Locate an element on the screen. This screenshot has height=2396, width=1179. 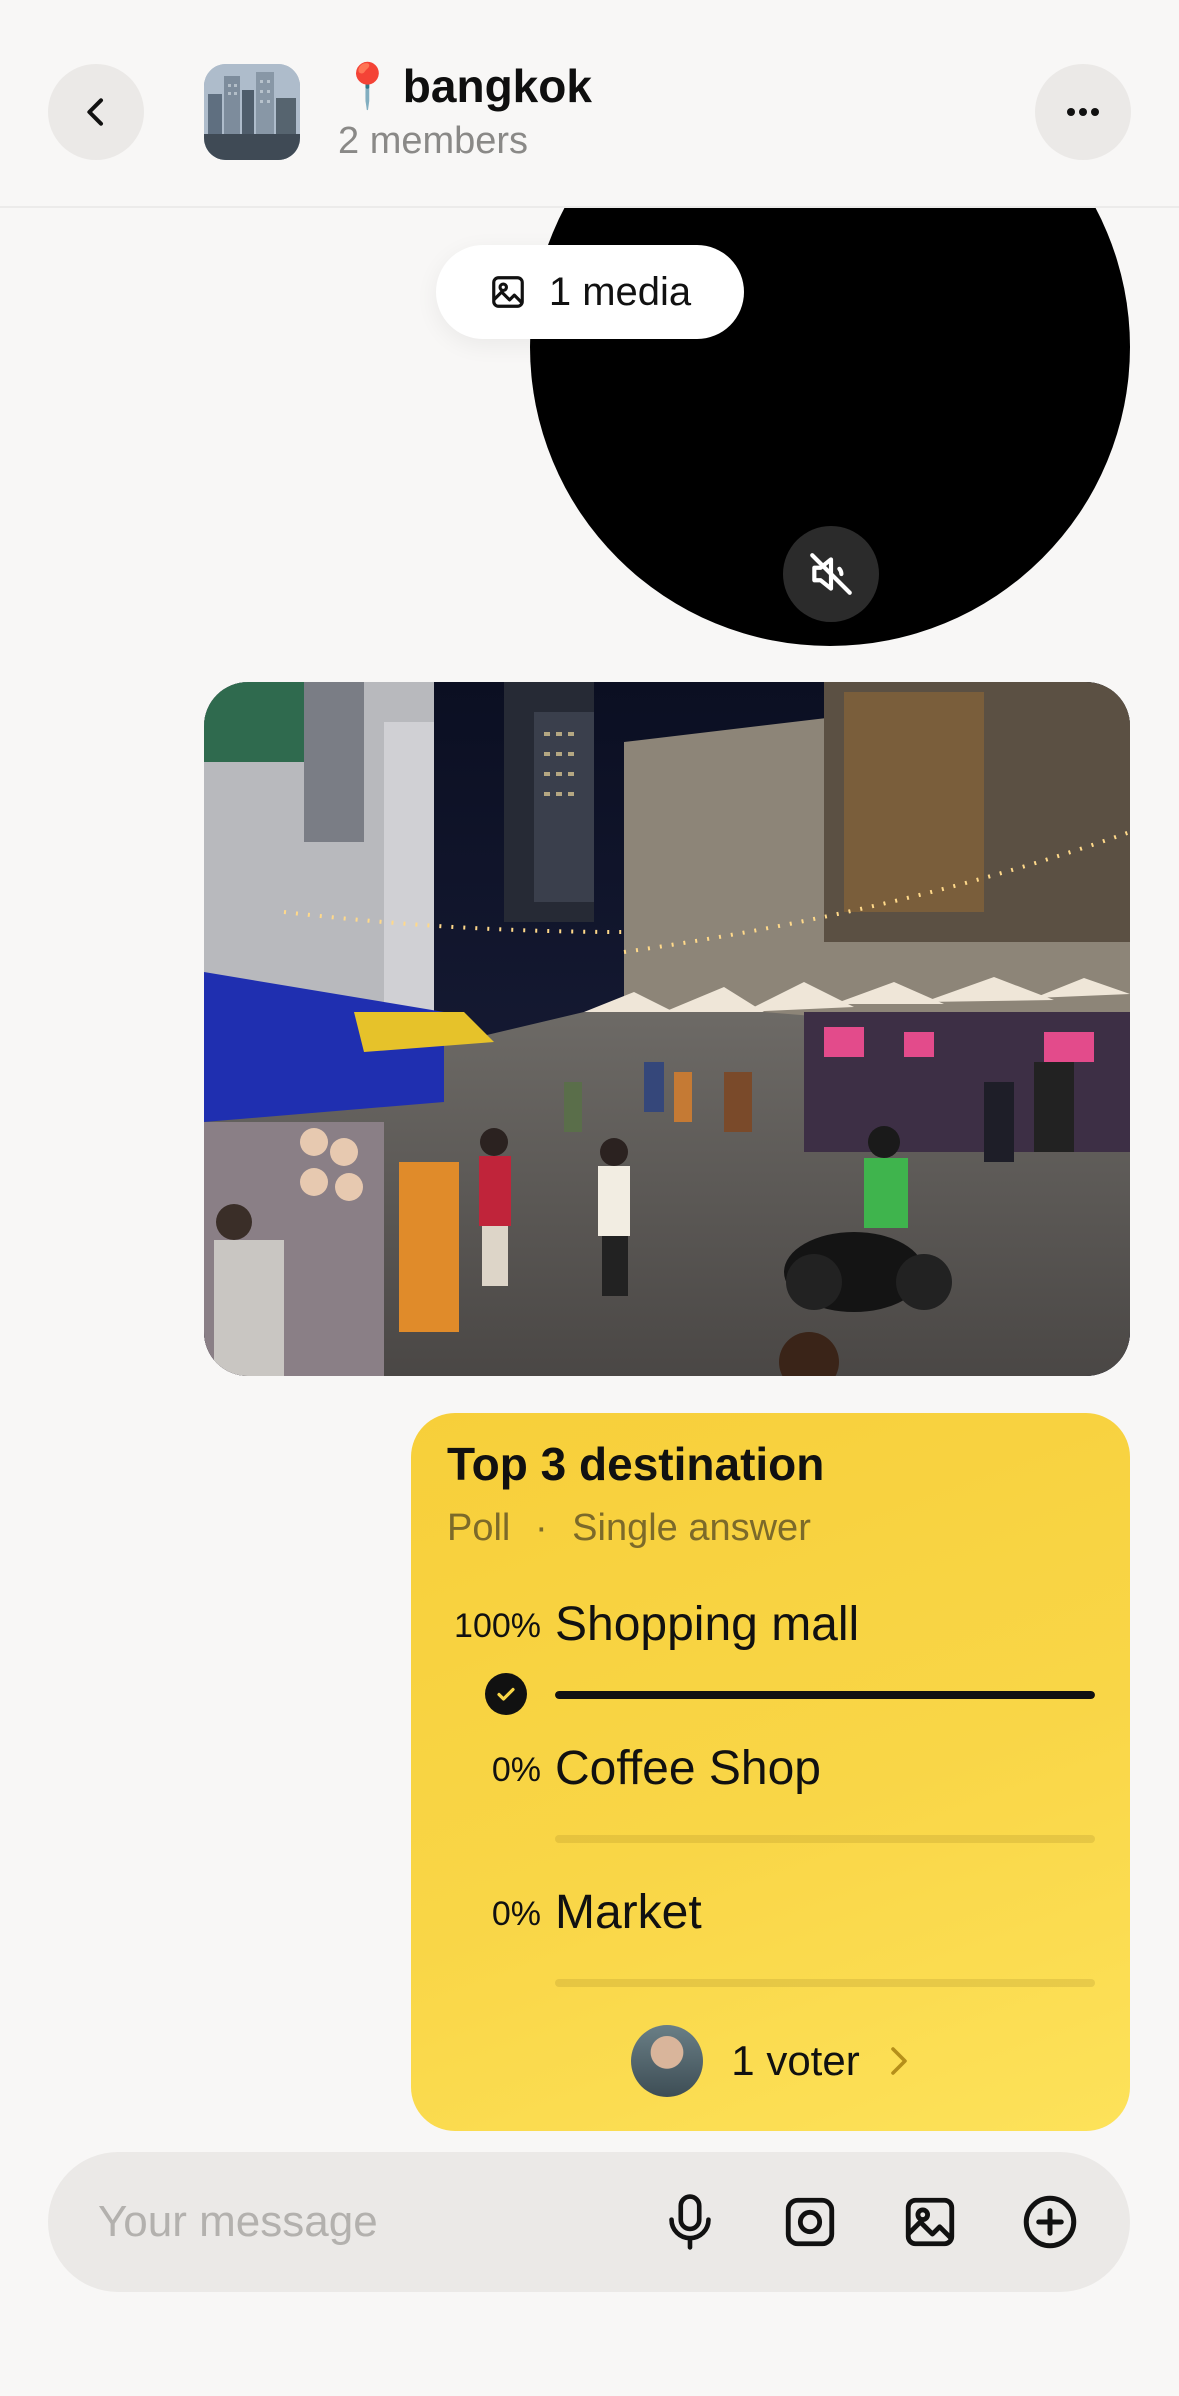
camera-button is located at coordinates (810, 2222).